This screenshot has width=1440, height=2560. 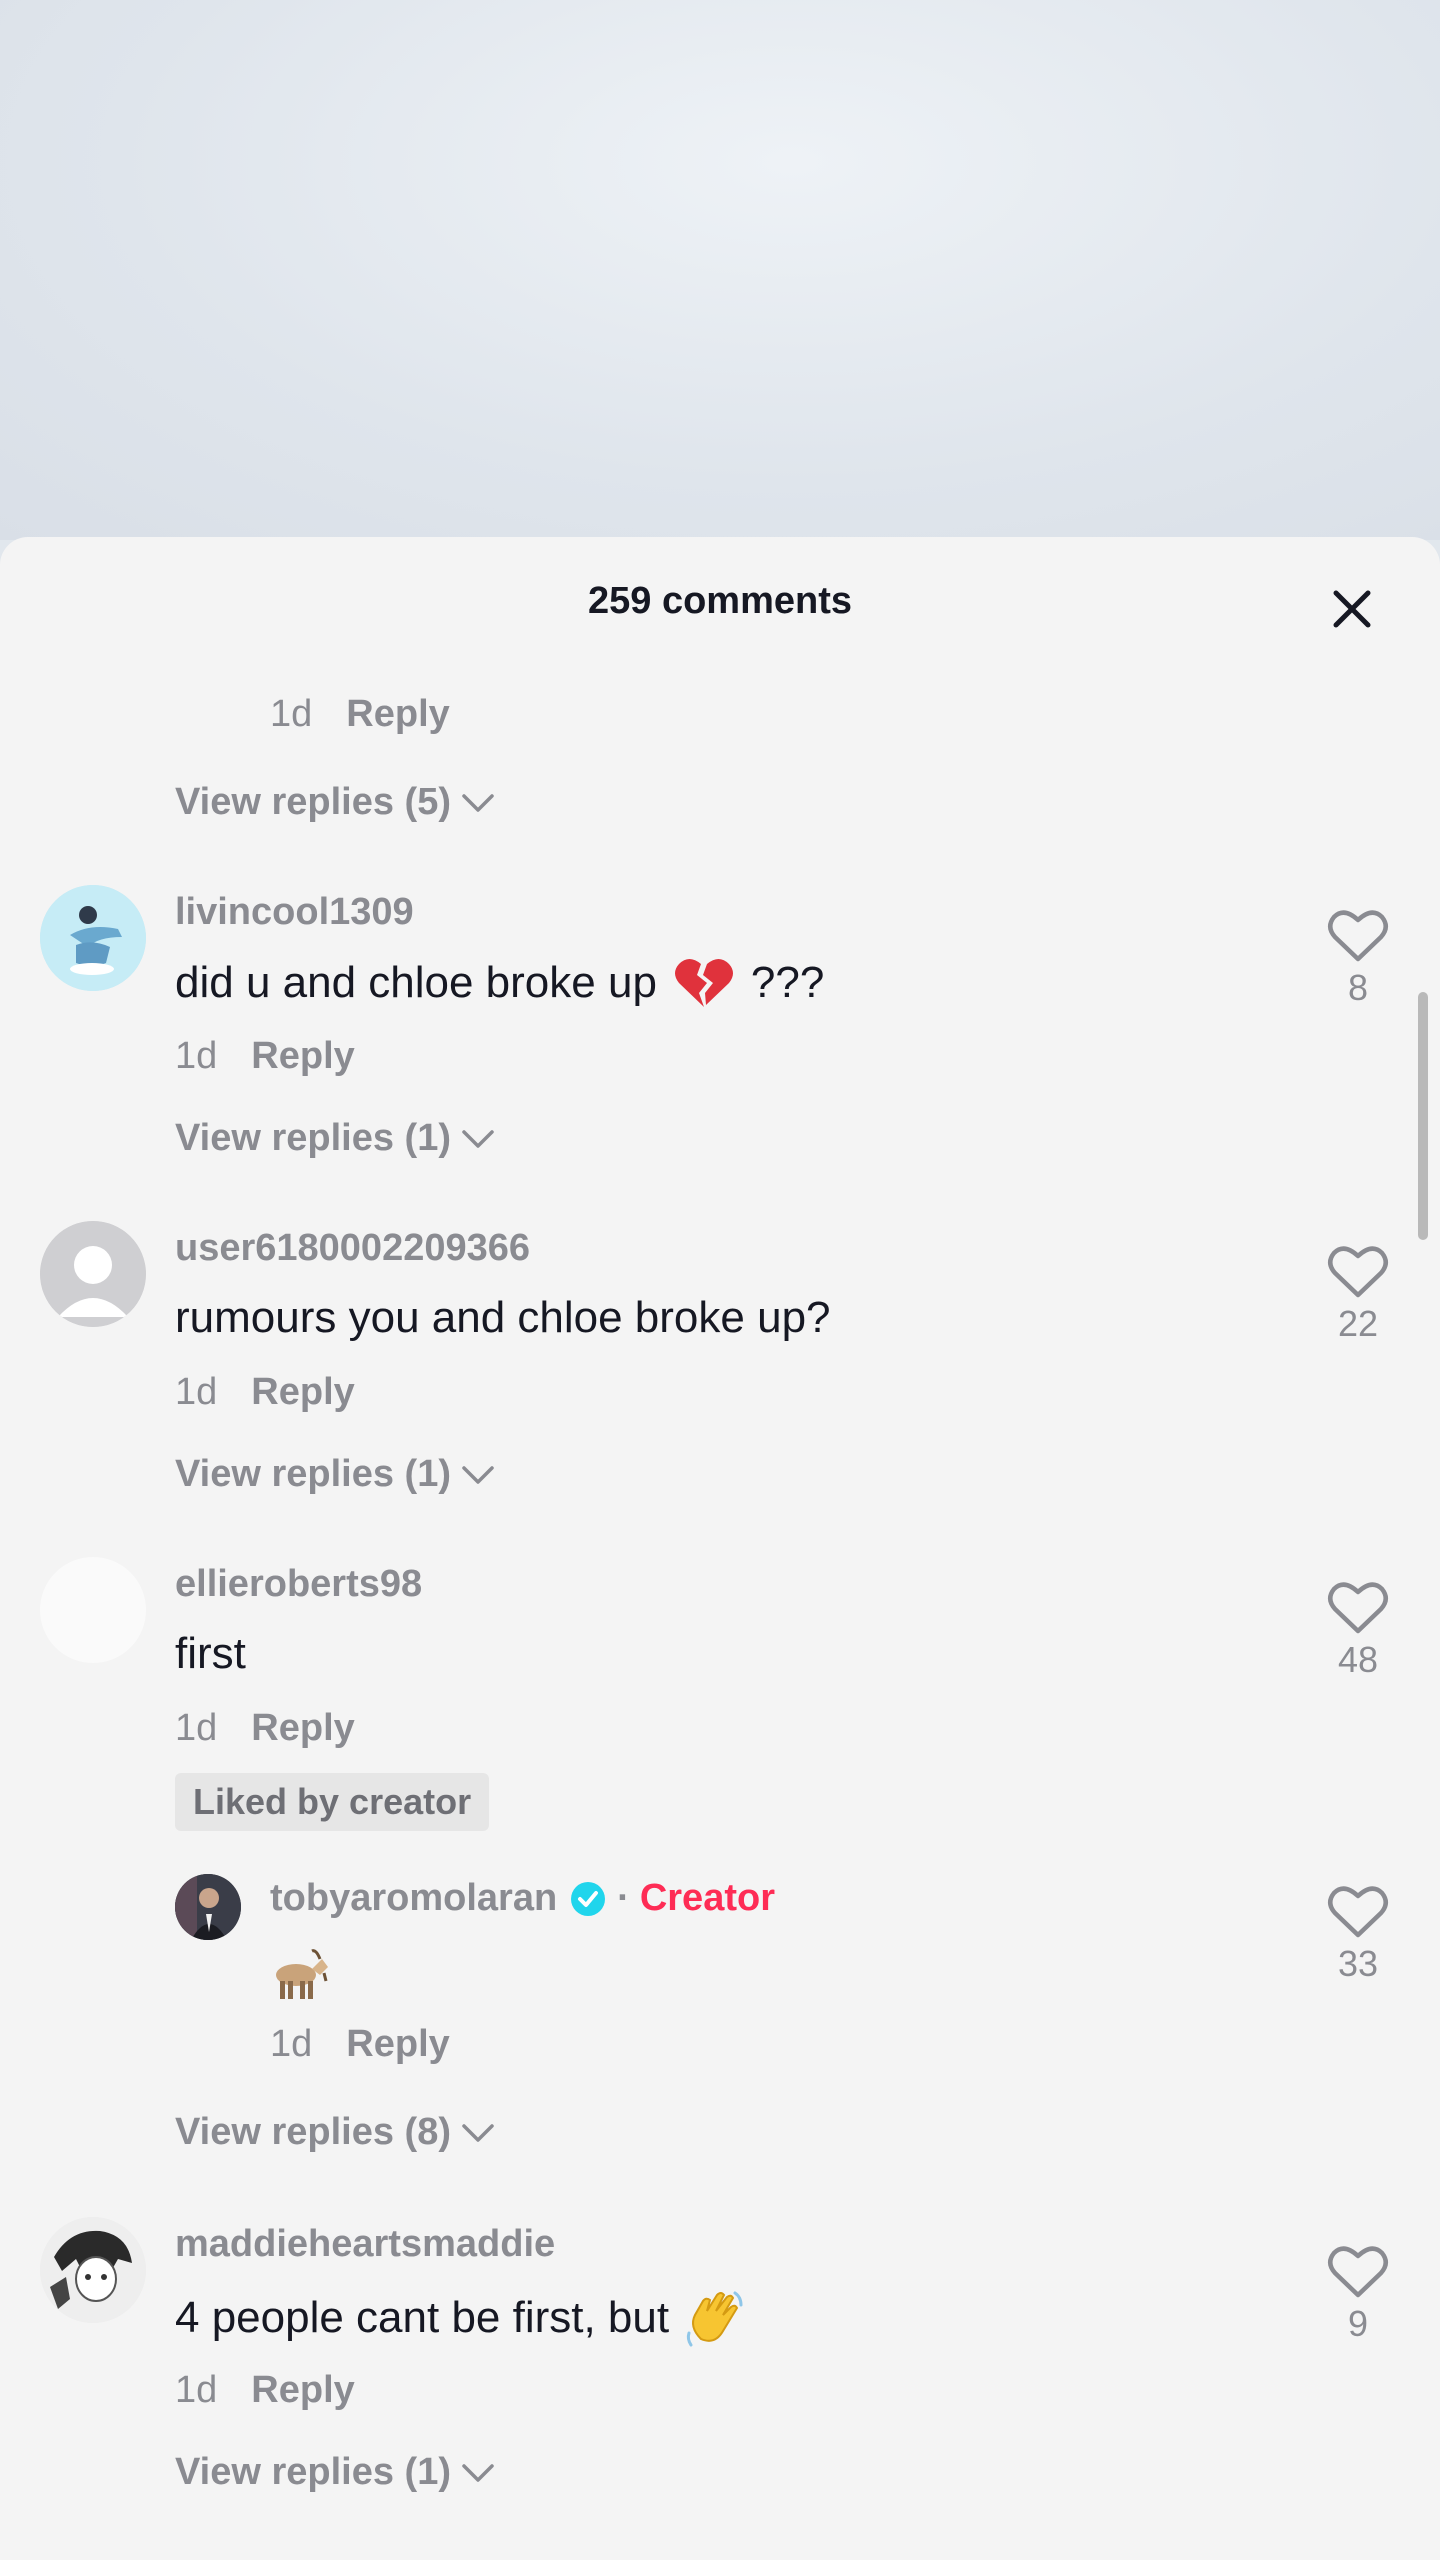 What do you see at coordinates (416, 982) in the screenshot?
I see `comment-body: did u and chloe broke up` at bounding box center [416, 982].